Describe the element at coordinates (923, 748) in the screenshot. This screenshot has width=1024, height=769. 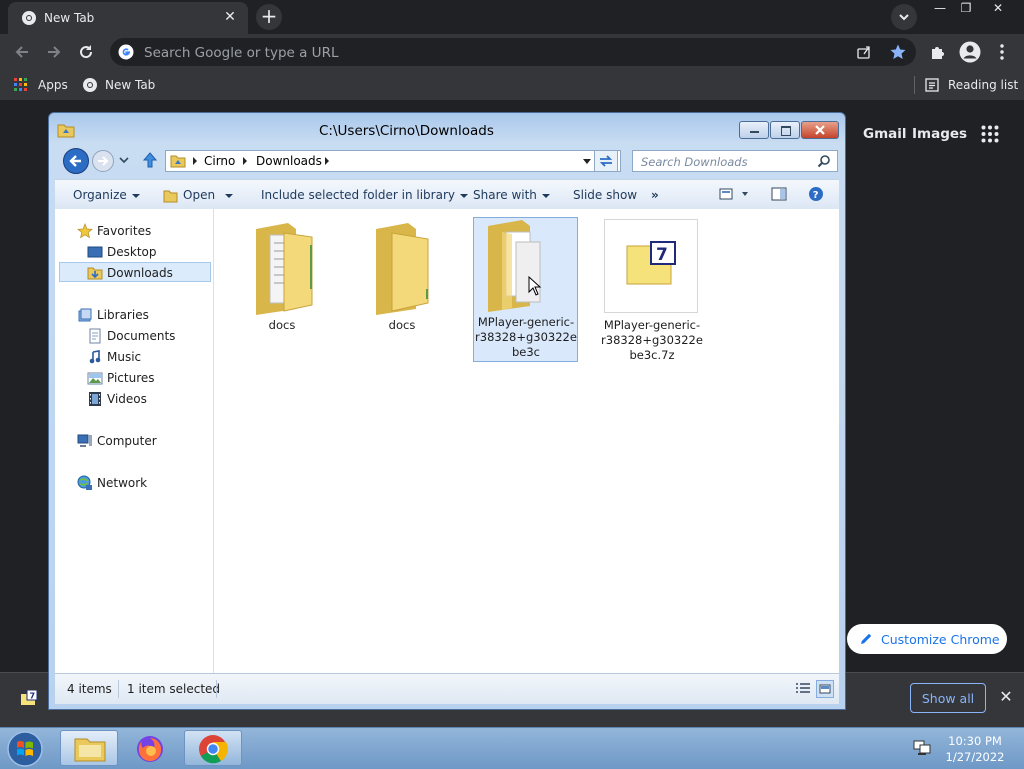
I see `network-tray-icon` at that location.